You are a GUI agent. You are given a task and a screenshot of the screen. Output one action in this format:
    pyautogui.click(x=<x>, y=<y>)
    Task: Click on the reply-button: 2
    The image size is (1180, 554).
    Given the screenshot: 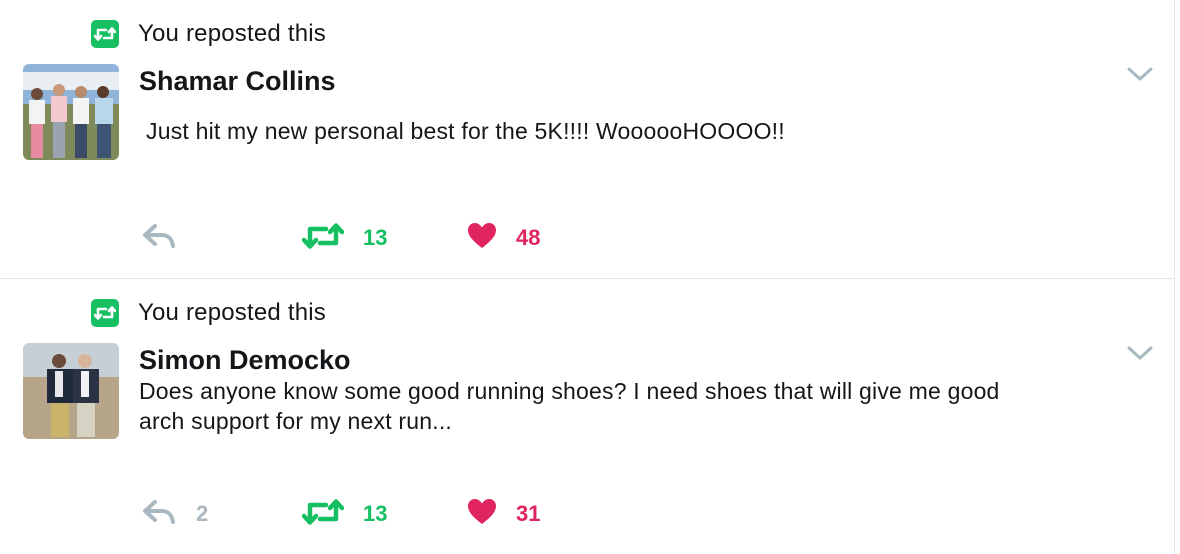 What is the action you would take?
    pyautogui.click(x=175, y=514)
    